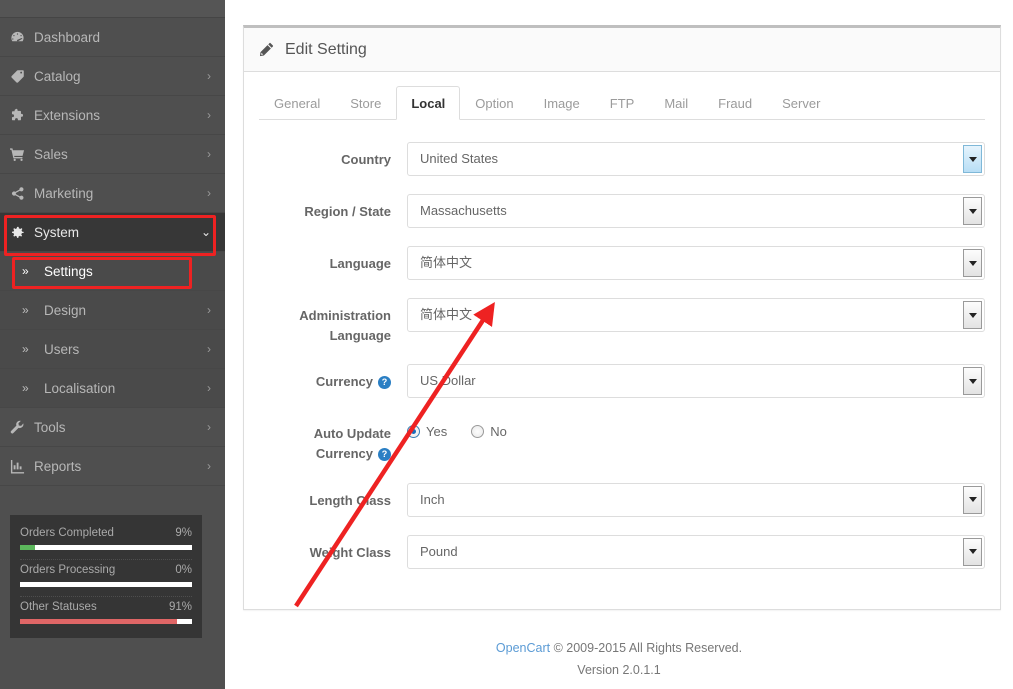 The image size is (1013, 689). Describe the element at coordinates (344, 382) in the screenshot. I see `label-text: Currency` at that location.